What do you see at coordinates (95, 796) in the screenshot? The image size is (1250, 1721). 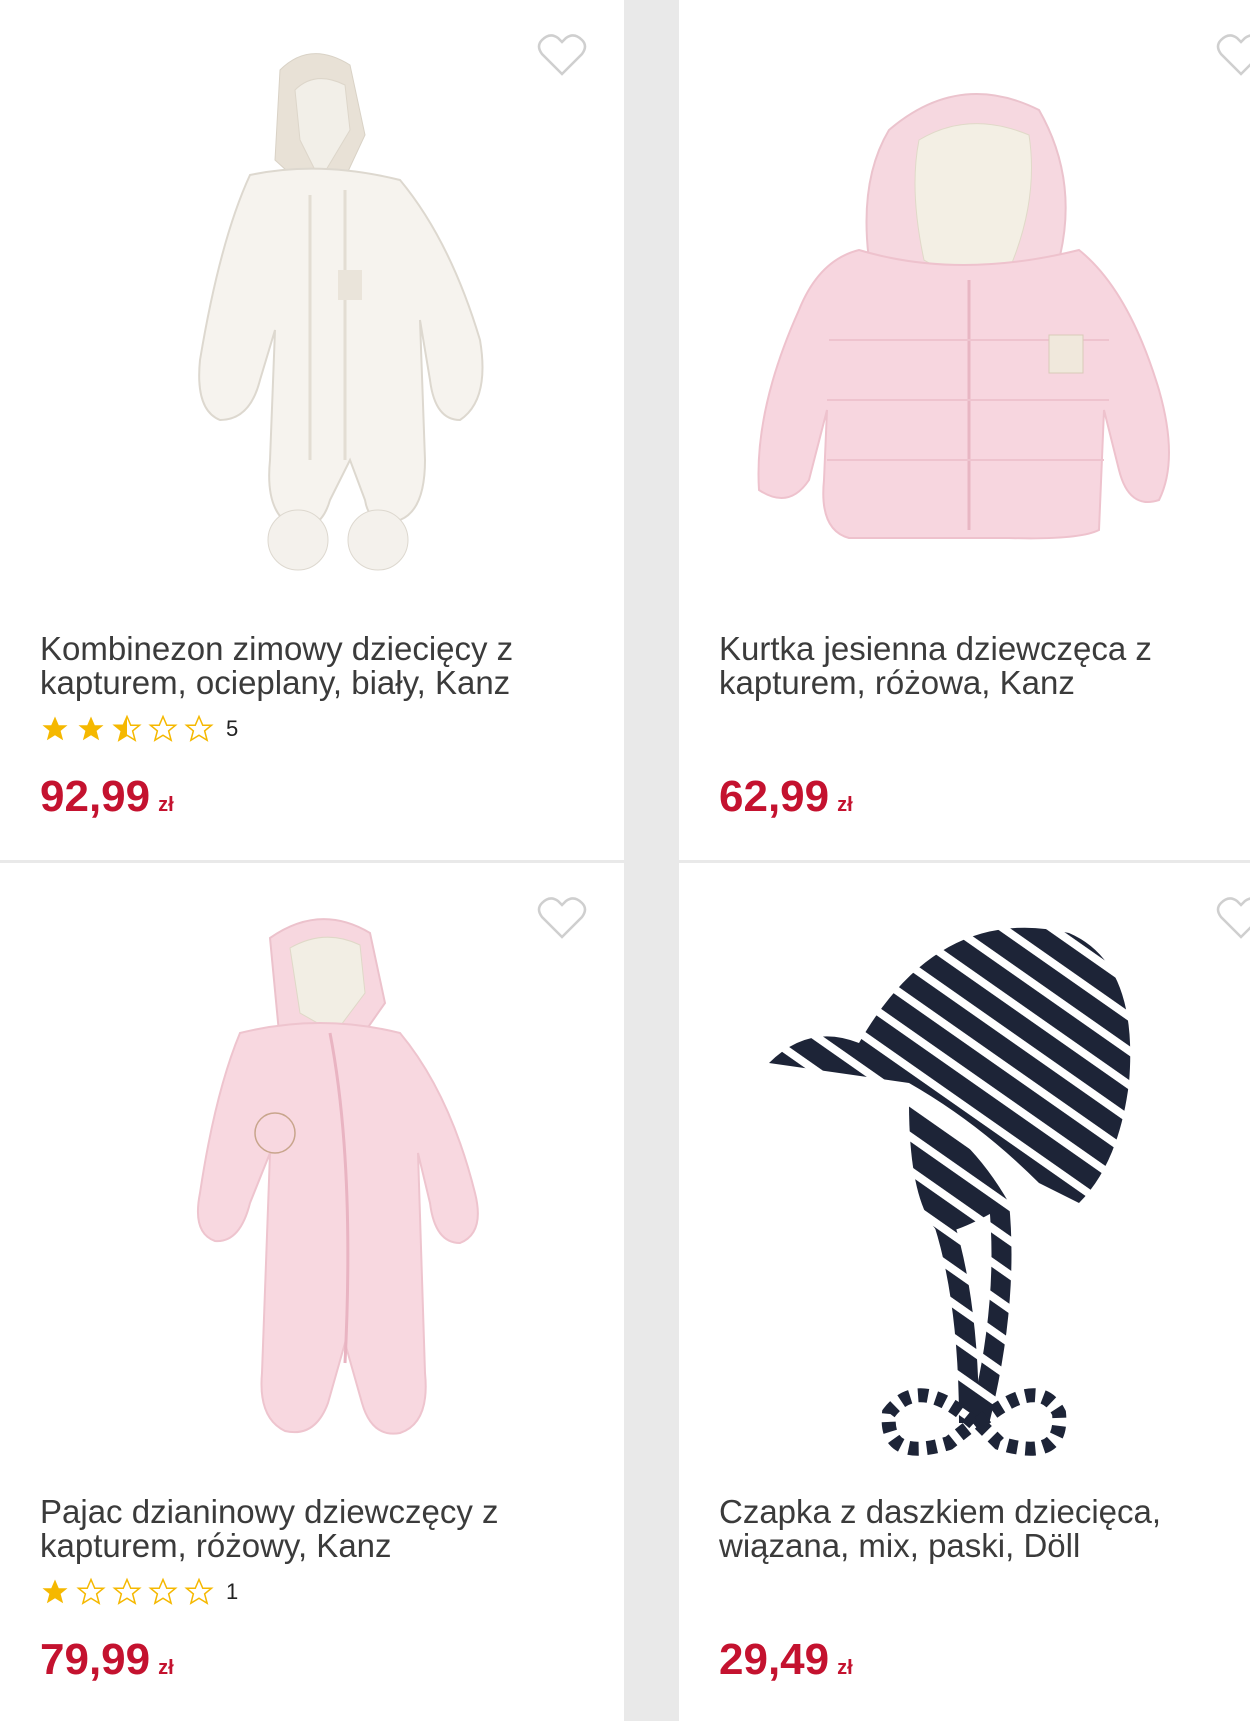 I see `price-amount: 92,99` at bounding box center [95, 796].